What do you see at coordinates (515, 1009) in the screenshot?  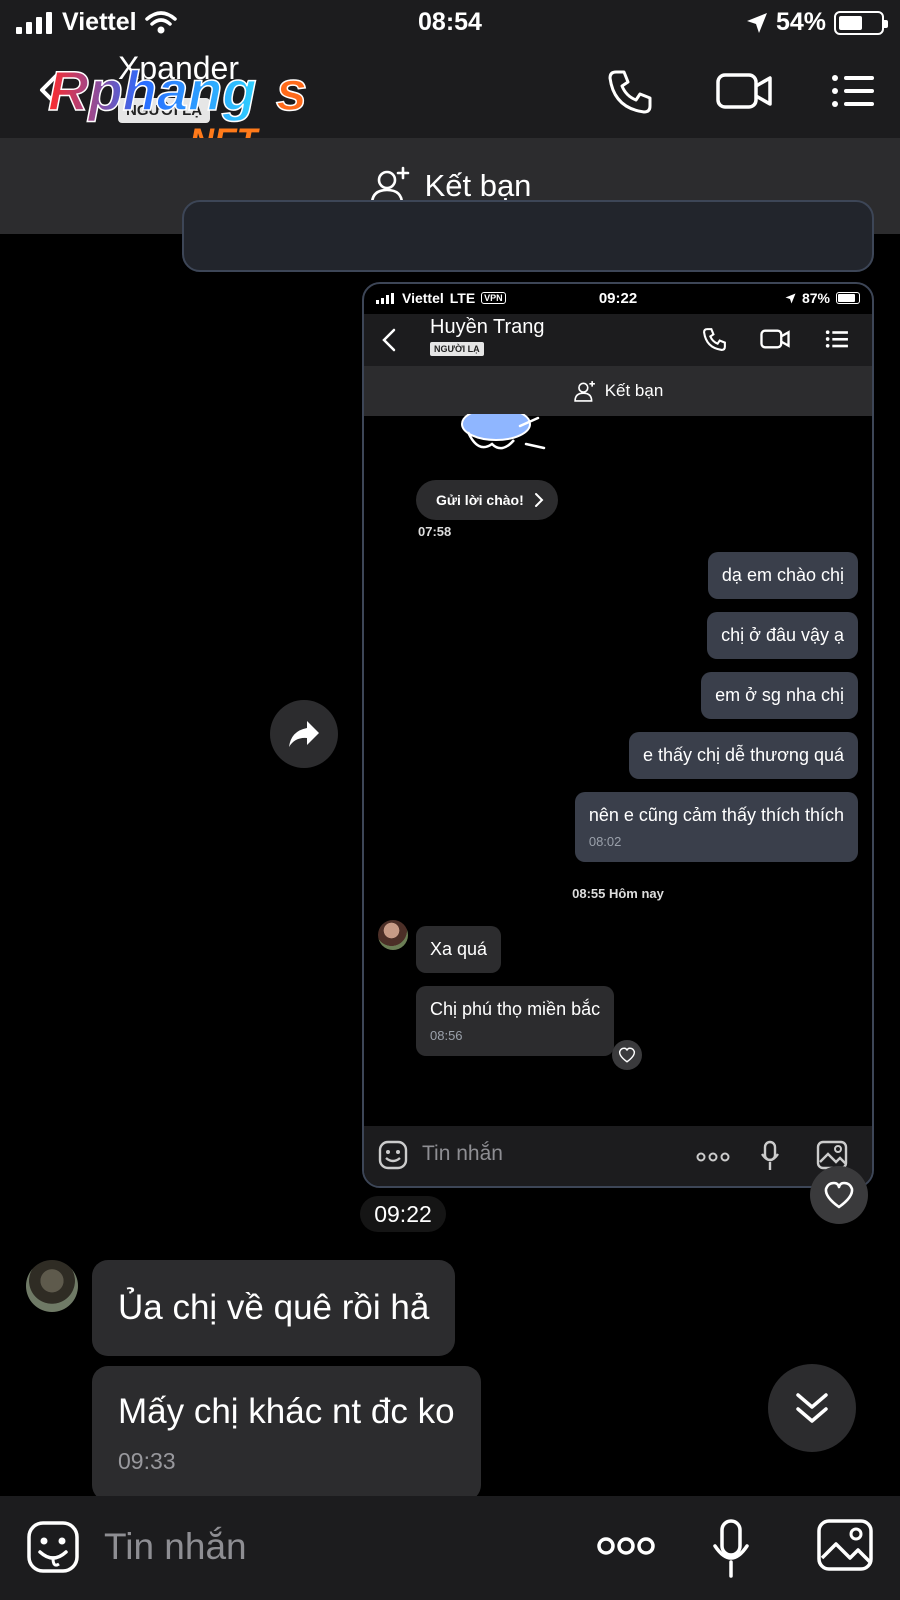 I see `message-text: Chị phú thọ miền bắc` at bounding box center [515, 1009].